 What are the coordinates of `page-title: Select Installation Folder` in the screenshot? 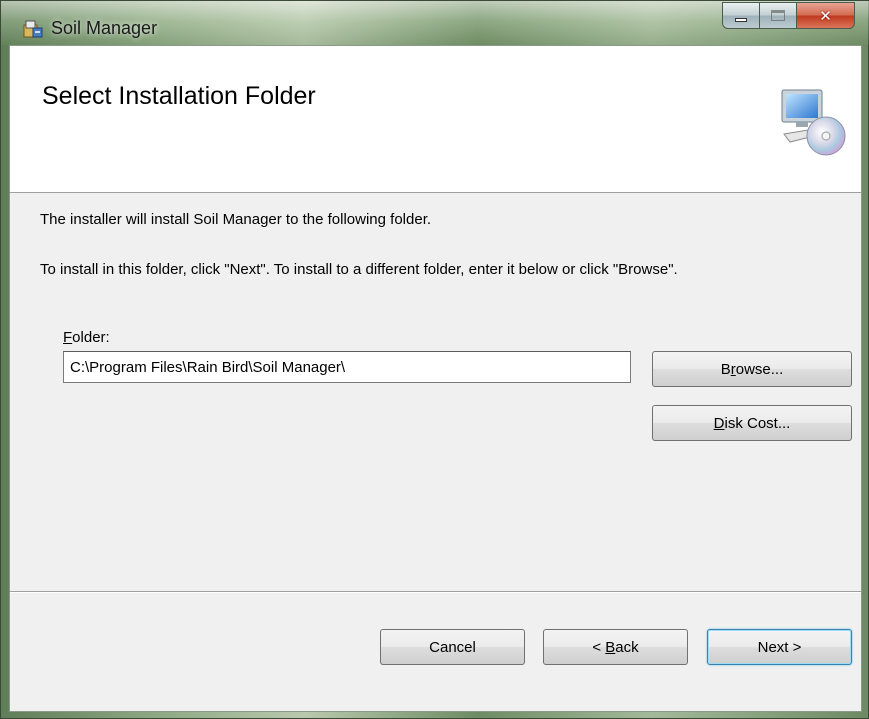 It's located at (179, 96).